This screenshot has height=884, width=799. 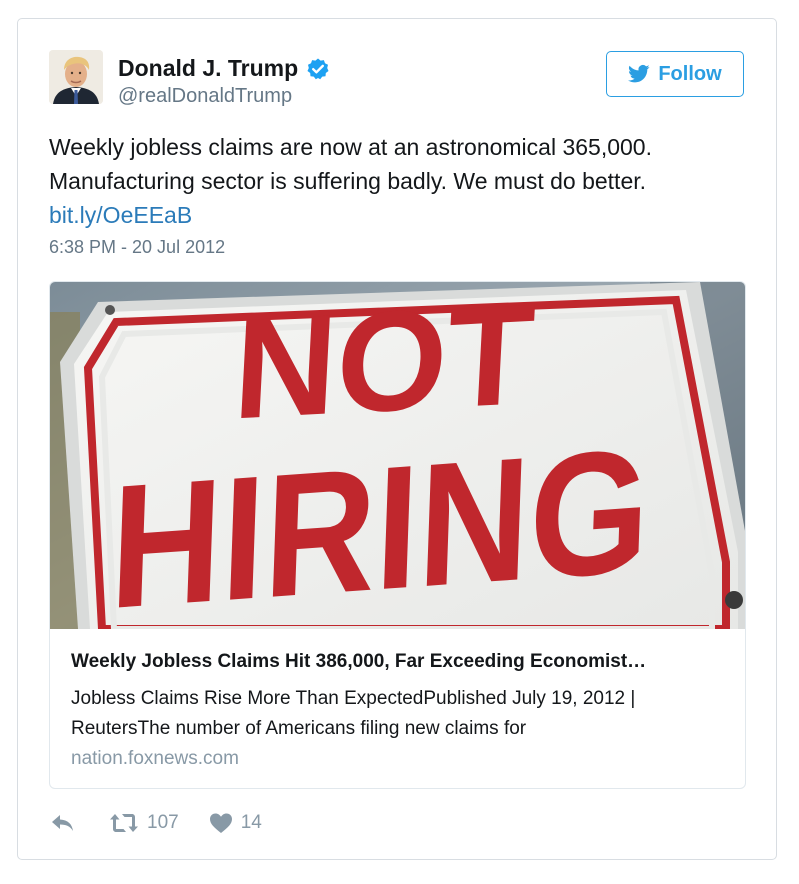 What do you see at coordinates (124, 823) in the screenshot?
I see `retweet-icon` at bounding box center [124, 823].